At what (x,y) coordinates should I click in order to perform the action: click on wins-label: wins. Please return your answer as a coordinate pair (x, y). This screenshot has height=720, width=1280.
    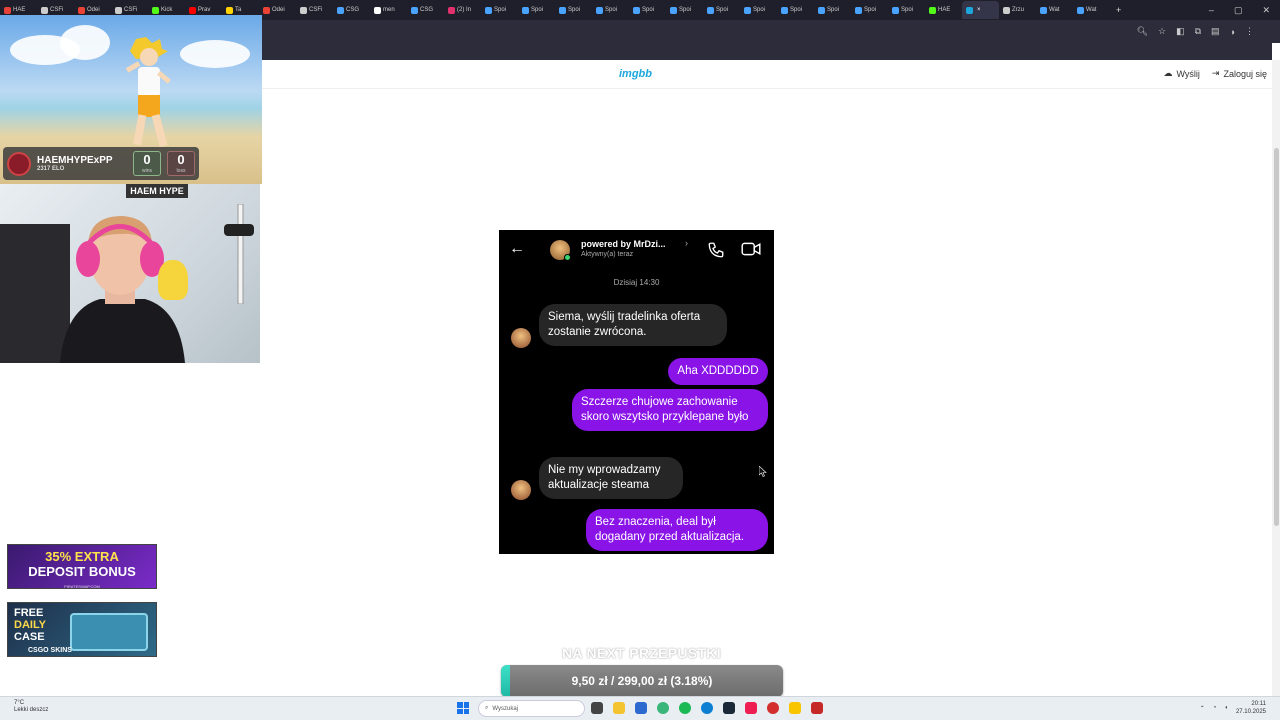
    Looking at the image, I should click on (146, 171).